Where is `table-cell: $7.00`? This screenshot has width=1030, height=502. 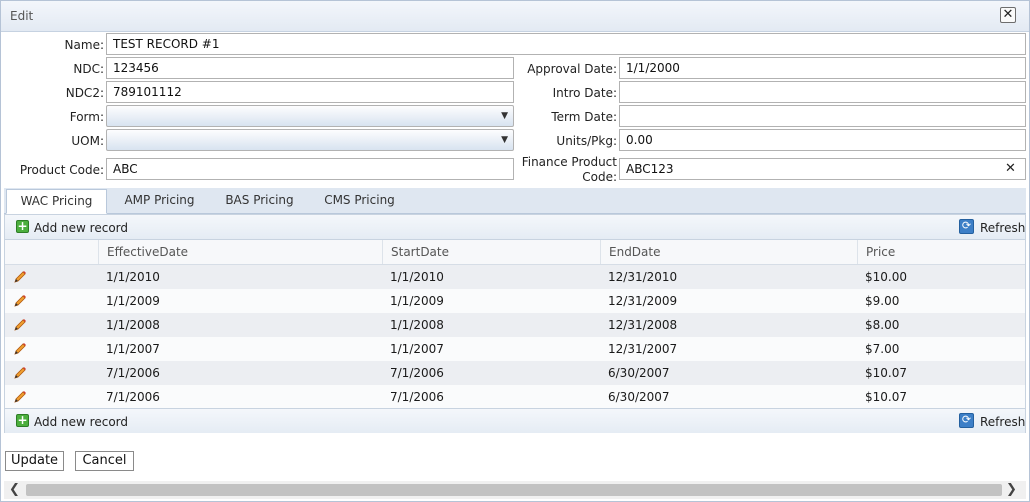
table-cell: $7.00 is located at coordinates (882, 349).